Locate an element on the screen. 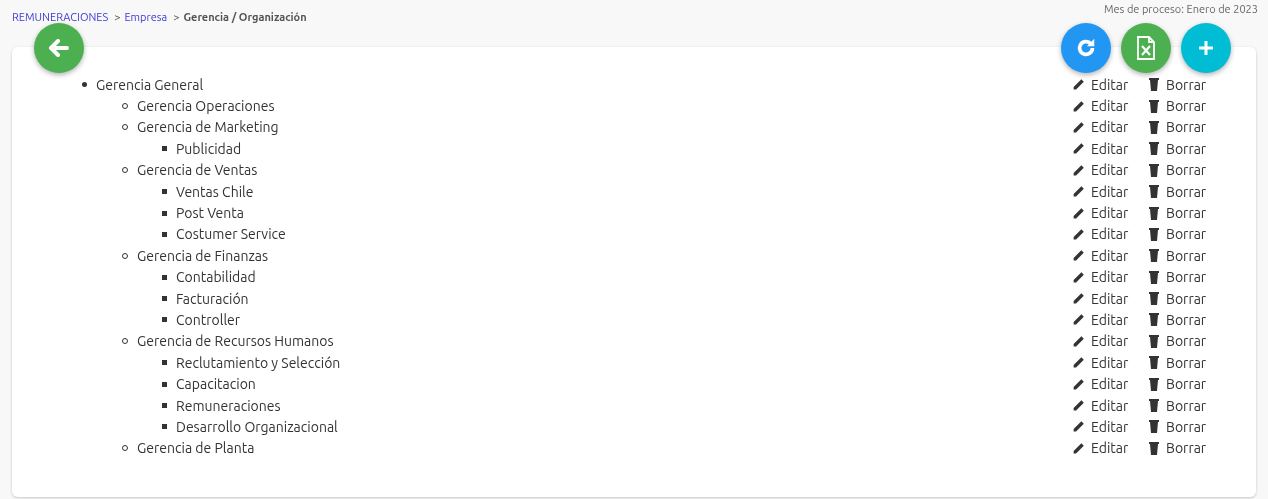 This screenshot has width=1268, height=499. breadcrumb-link: Empresa is located at coordinates (146, 17).